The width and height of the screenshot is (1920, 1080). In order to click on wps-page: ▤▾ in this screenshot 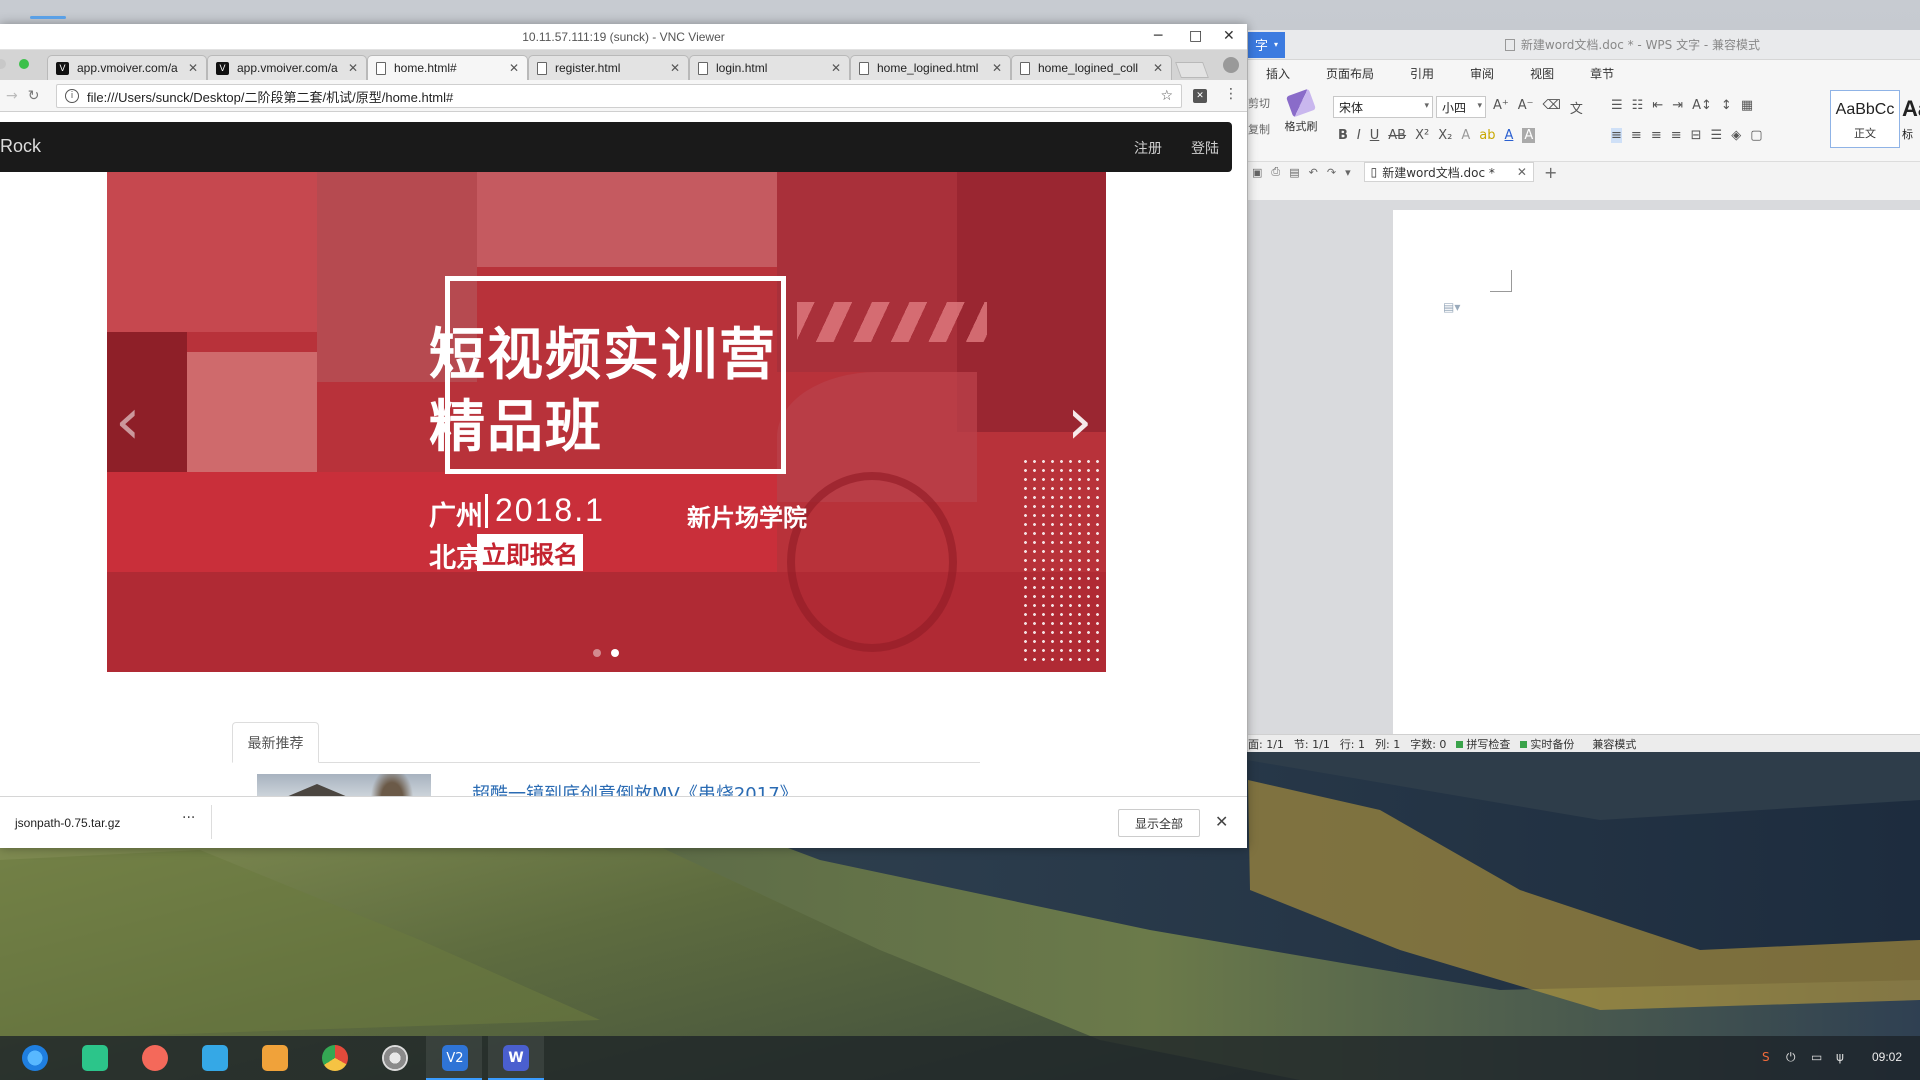, I will do `click(1656, 472)`.